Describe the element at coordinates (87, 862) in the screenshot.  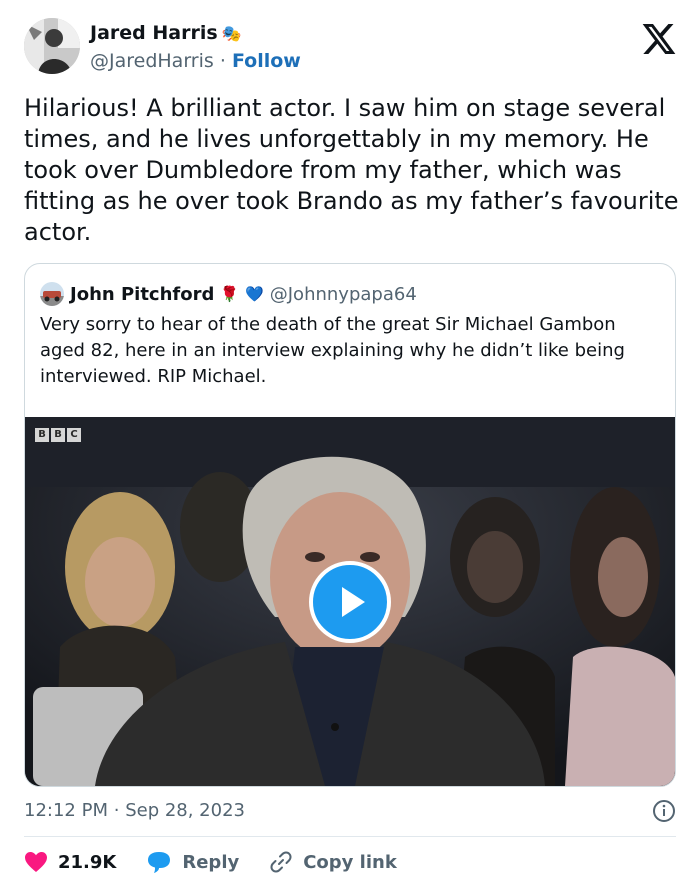
I see `like-count: 21.9K` at that location.